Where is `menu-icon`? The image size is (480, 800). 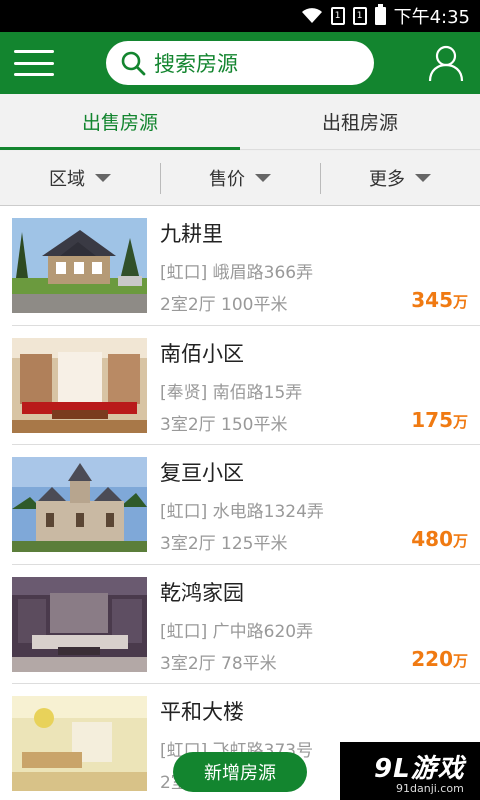 menu-icon is located at coordinates (34, 63).